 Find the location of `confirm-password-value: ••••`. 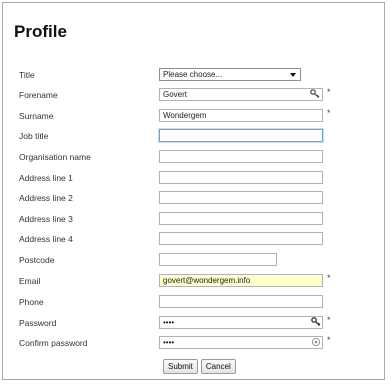

confirm-password-value: •••• is located at coordinates (169, 342).